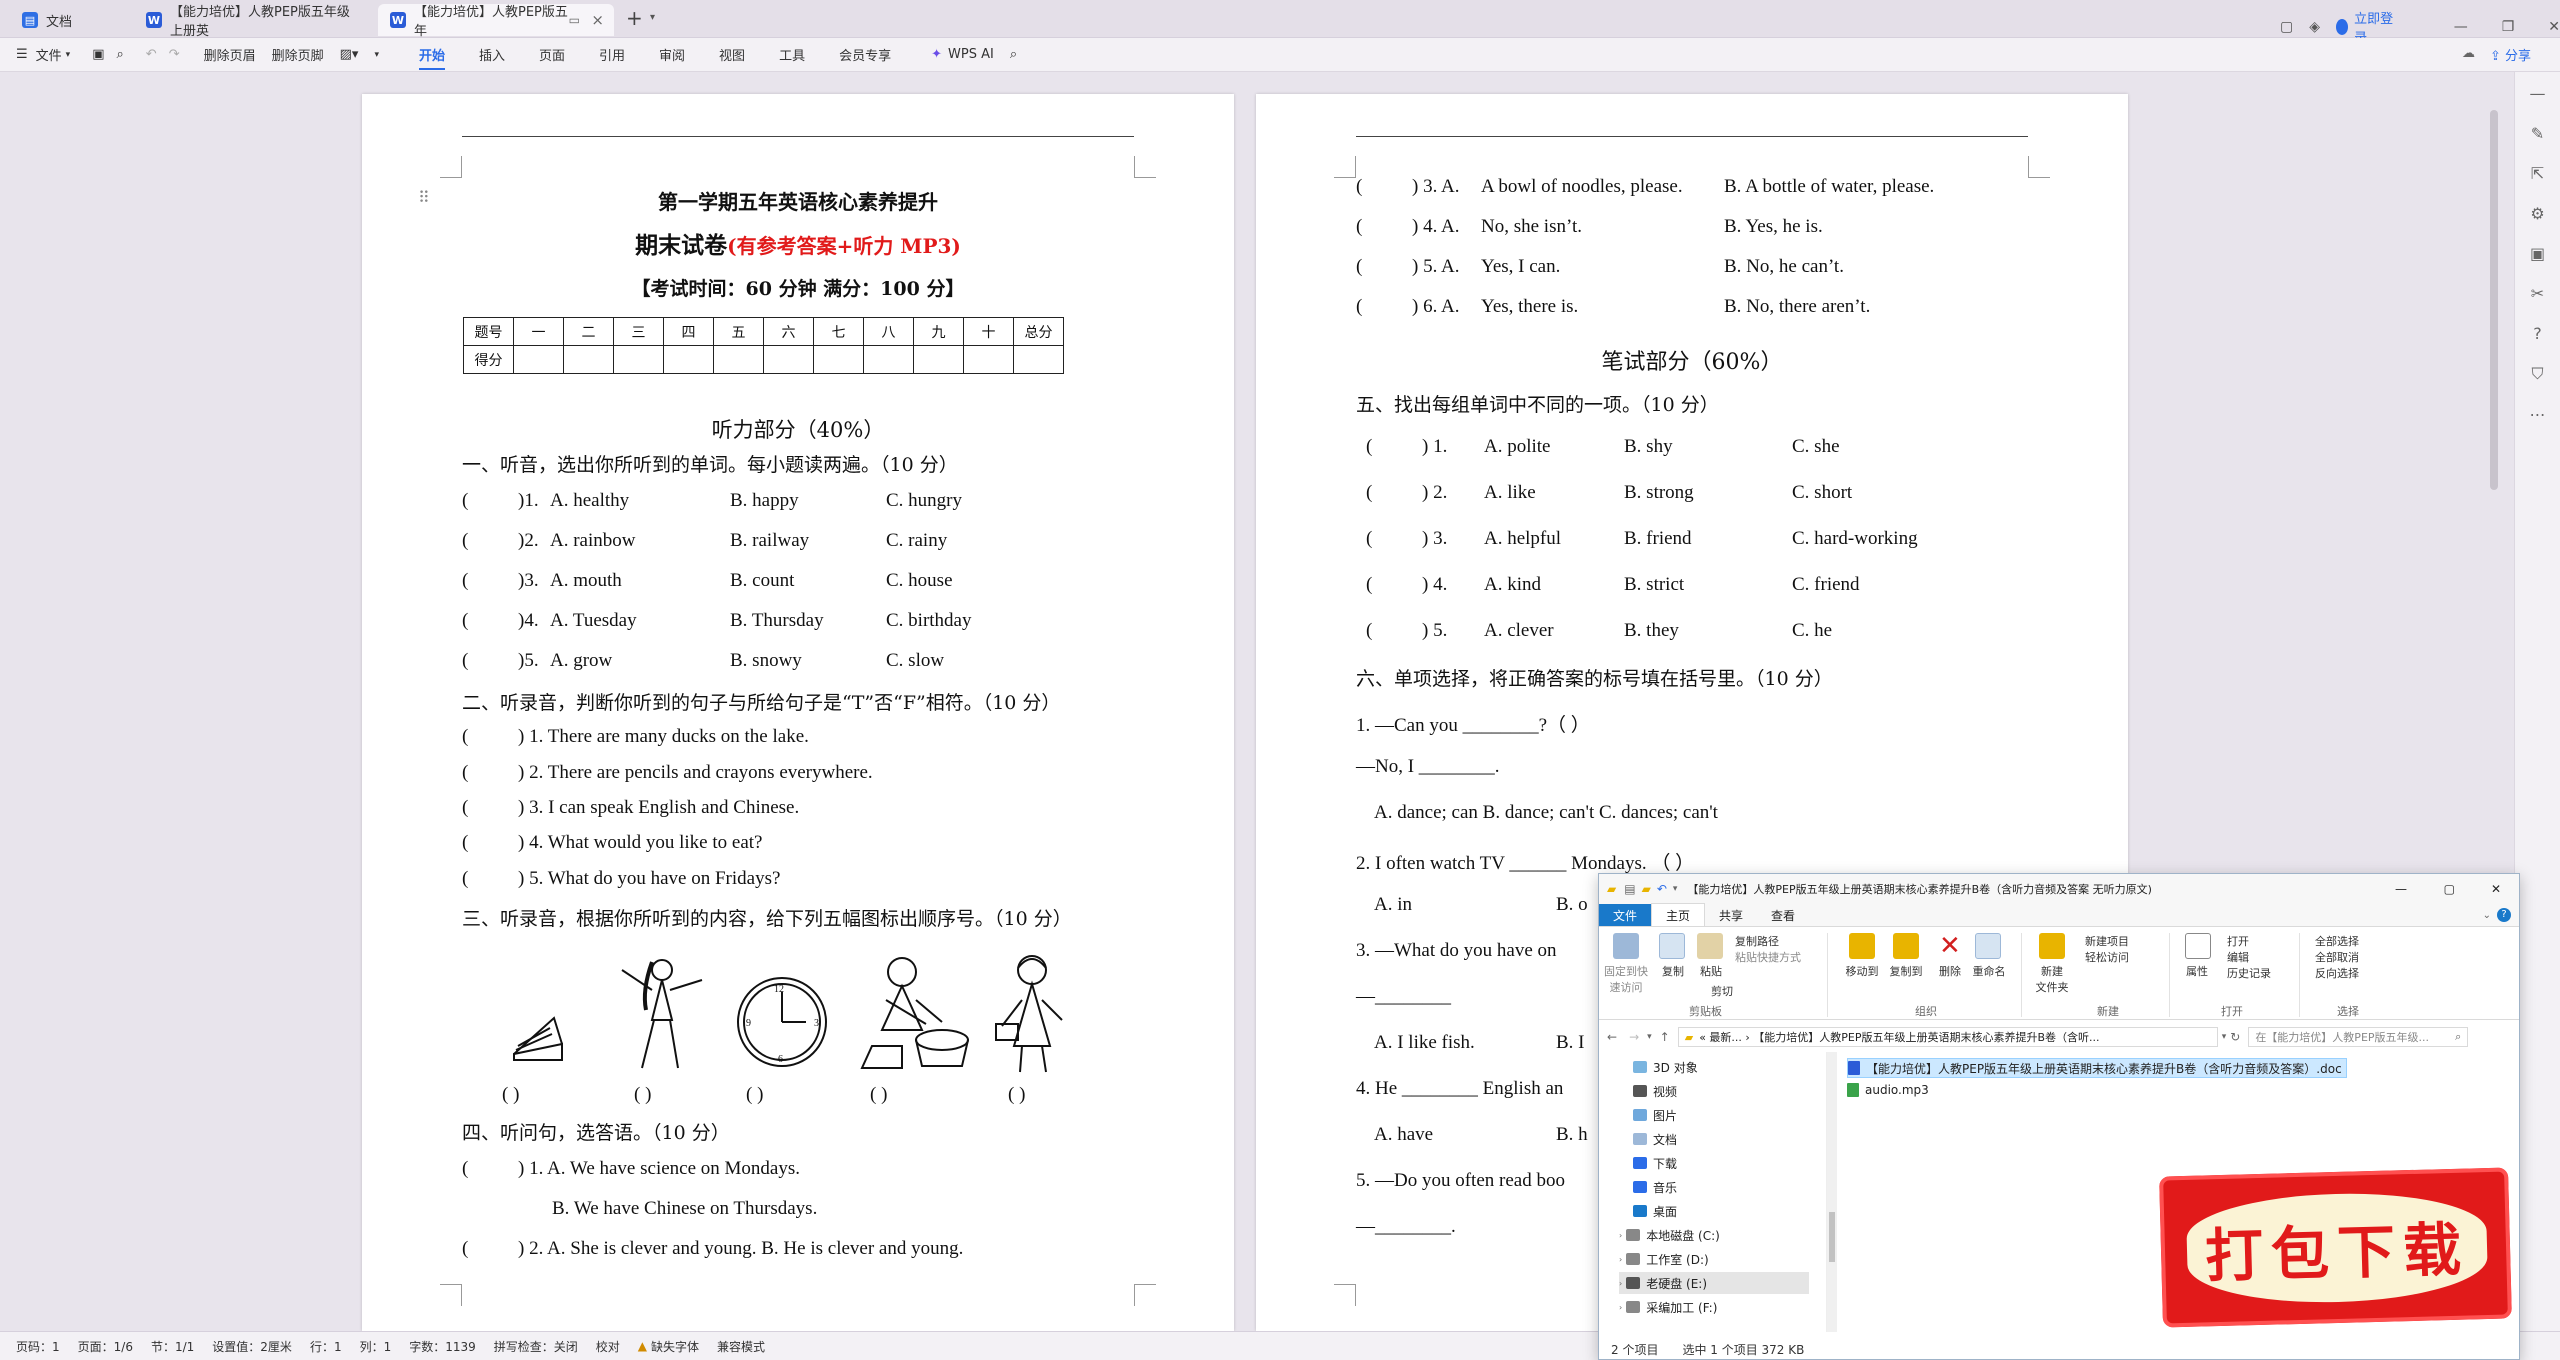 The image size is (2560, 1360). Describe the element at coordinates (2337, 941) in the screenshot. I see `select-all-button: 全部选择` at that location.